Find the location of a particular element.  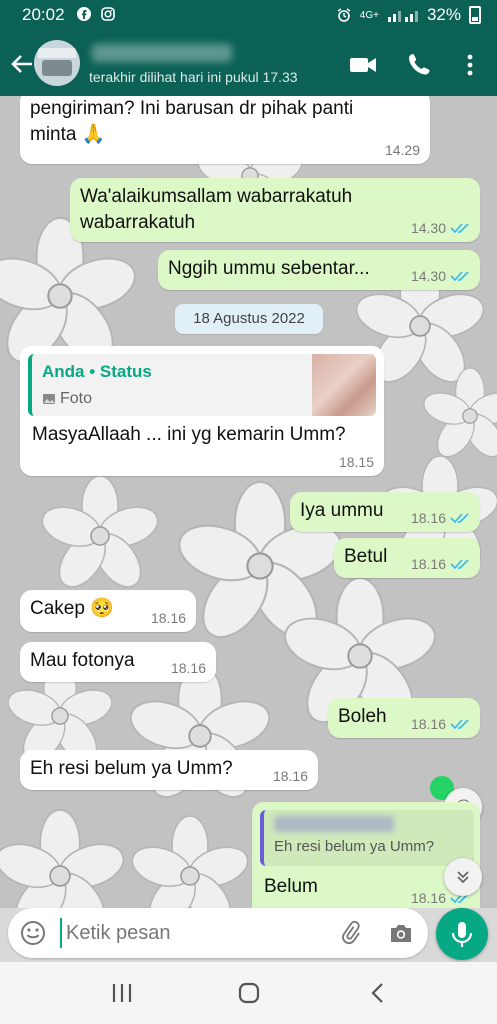

back-nav-icon is located at coordinates (378, 993).